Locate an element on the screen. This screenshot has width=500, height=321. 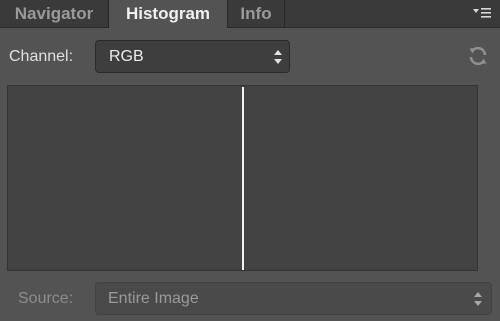
source-selected-value: Entire Image is located at coordinates (153, 298).